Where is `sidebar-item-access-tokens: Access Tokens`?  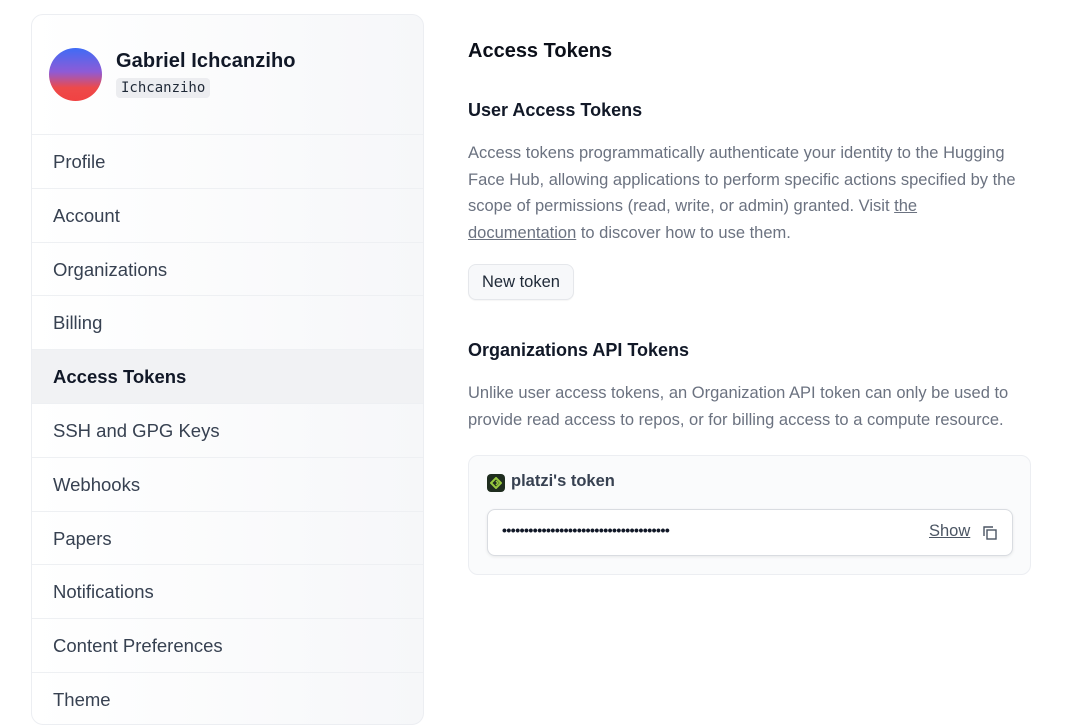
sidebar-item-access-tokens: Access Tokens is located at coordinates (227, 377).